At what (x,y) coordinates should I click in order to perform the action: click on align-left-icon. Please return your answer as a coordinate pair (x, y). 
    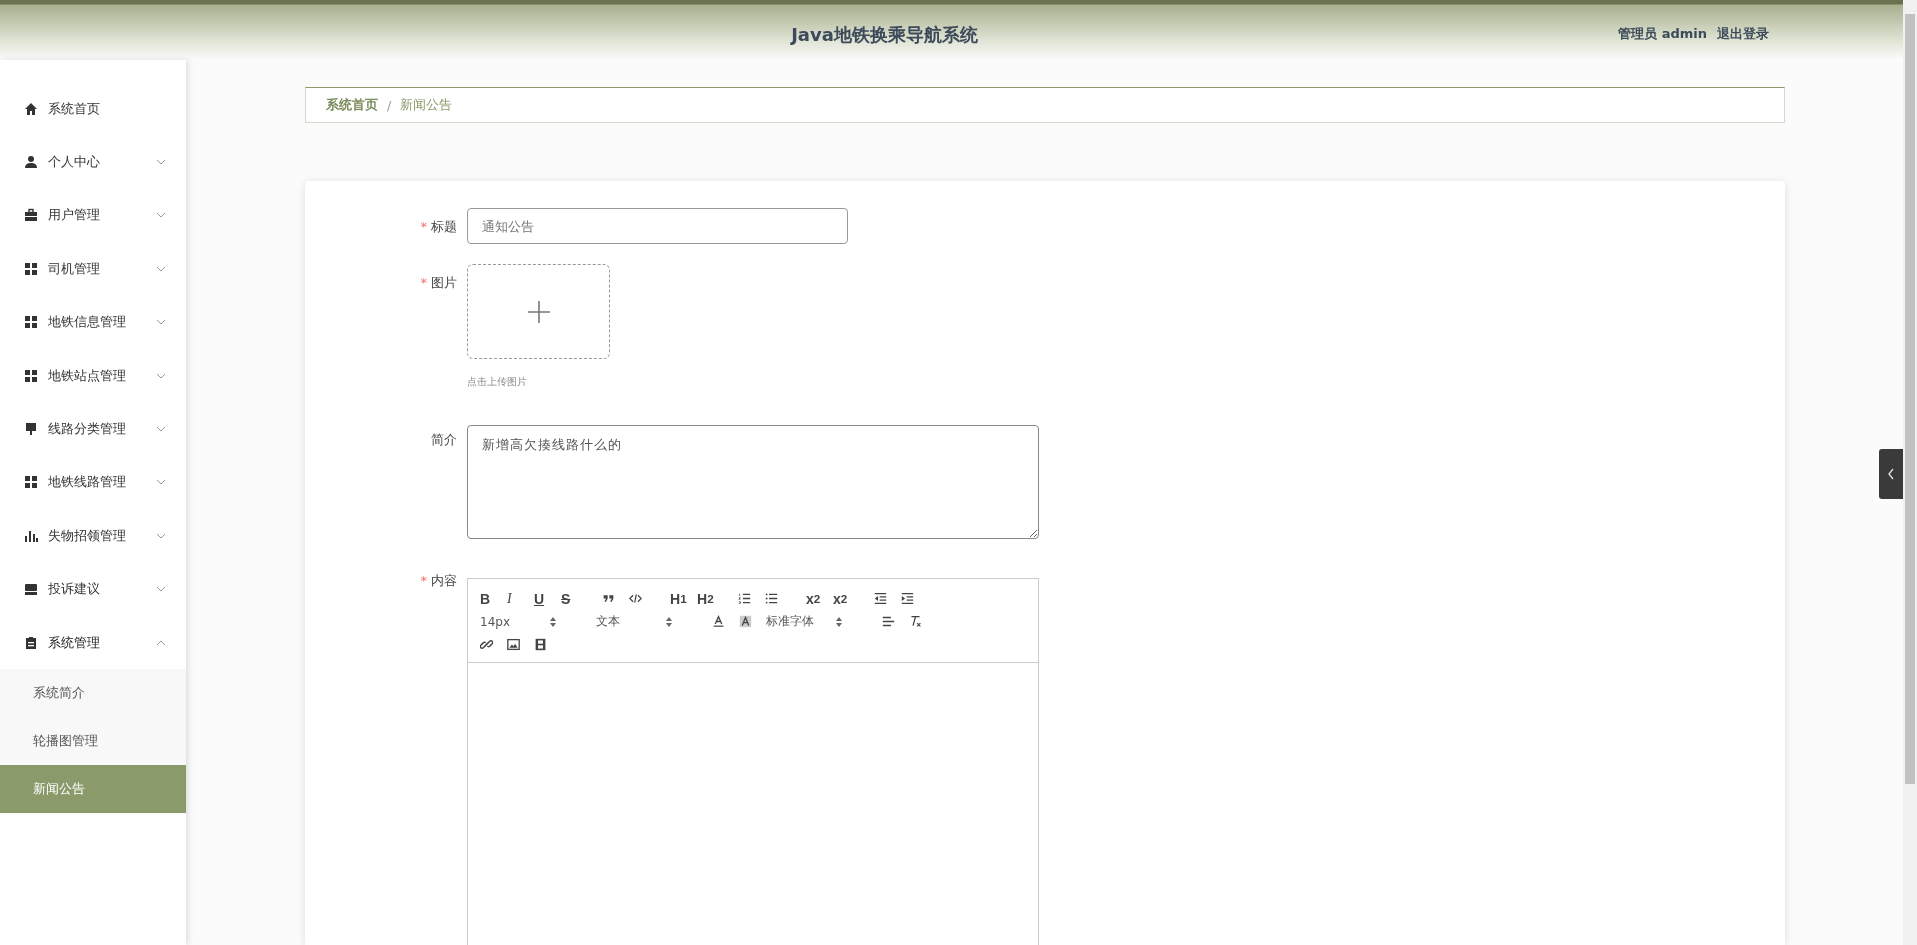
    Looking at the image, I should click on (888, 621).